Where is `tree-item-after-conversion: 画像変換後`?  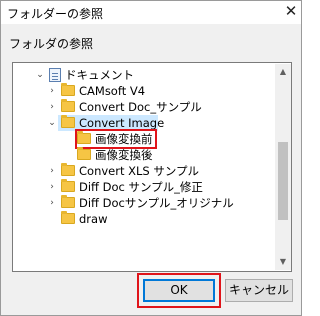
tree-item-after-conversion: 画像変換後 is located at coordinates (143, 155).